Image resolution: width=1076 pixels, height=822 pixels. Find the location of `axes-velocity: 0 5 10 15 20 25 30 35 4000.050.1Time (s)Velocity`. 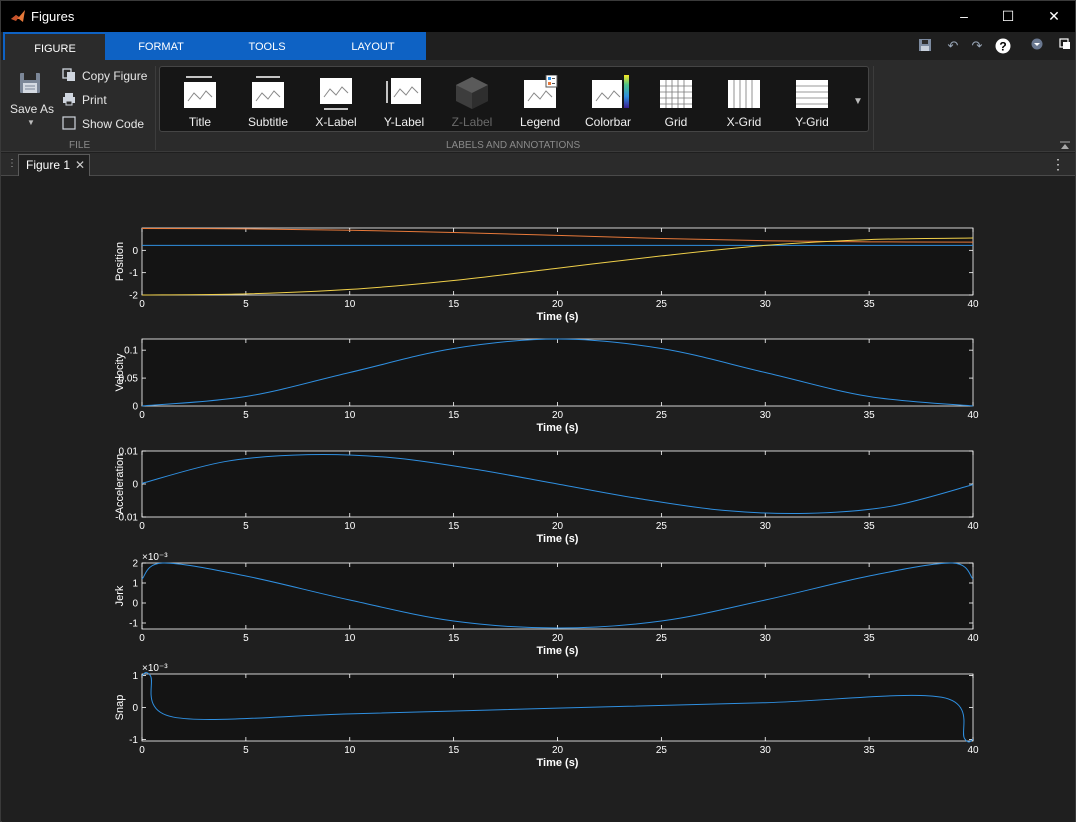

axes-velocity: 0 5 10 15 20 25 30 35 4000.050.1Time (s)Velocity is located at coordinates (546, 386).